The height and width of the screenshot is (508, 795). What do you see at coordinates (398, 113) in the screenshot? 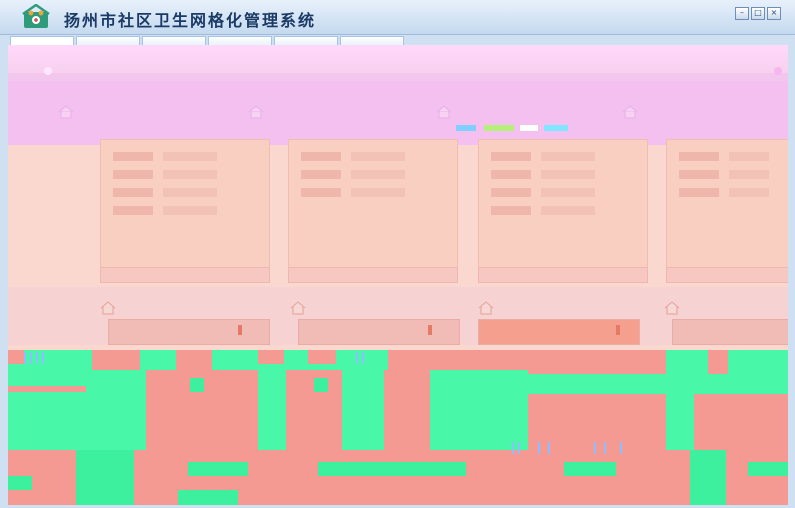
I see `pink-band` at bounding box center [398, 113].